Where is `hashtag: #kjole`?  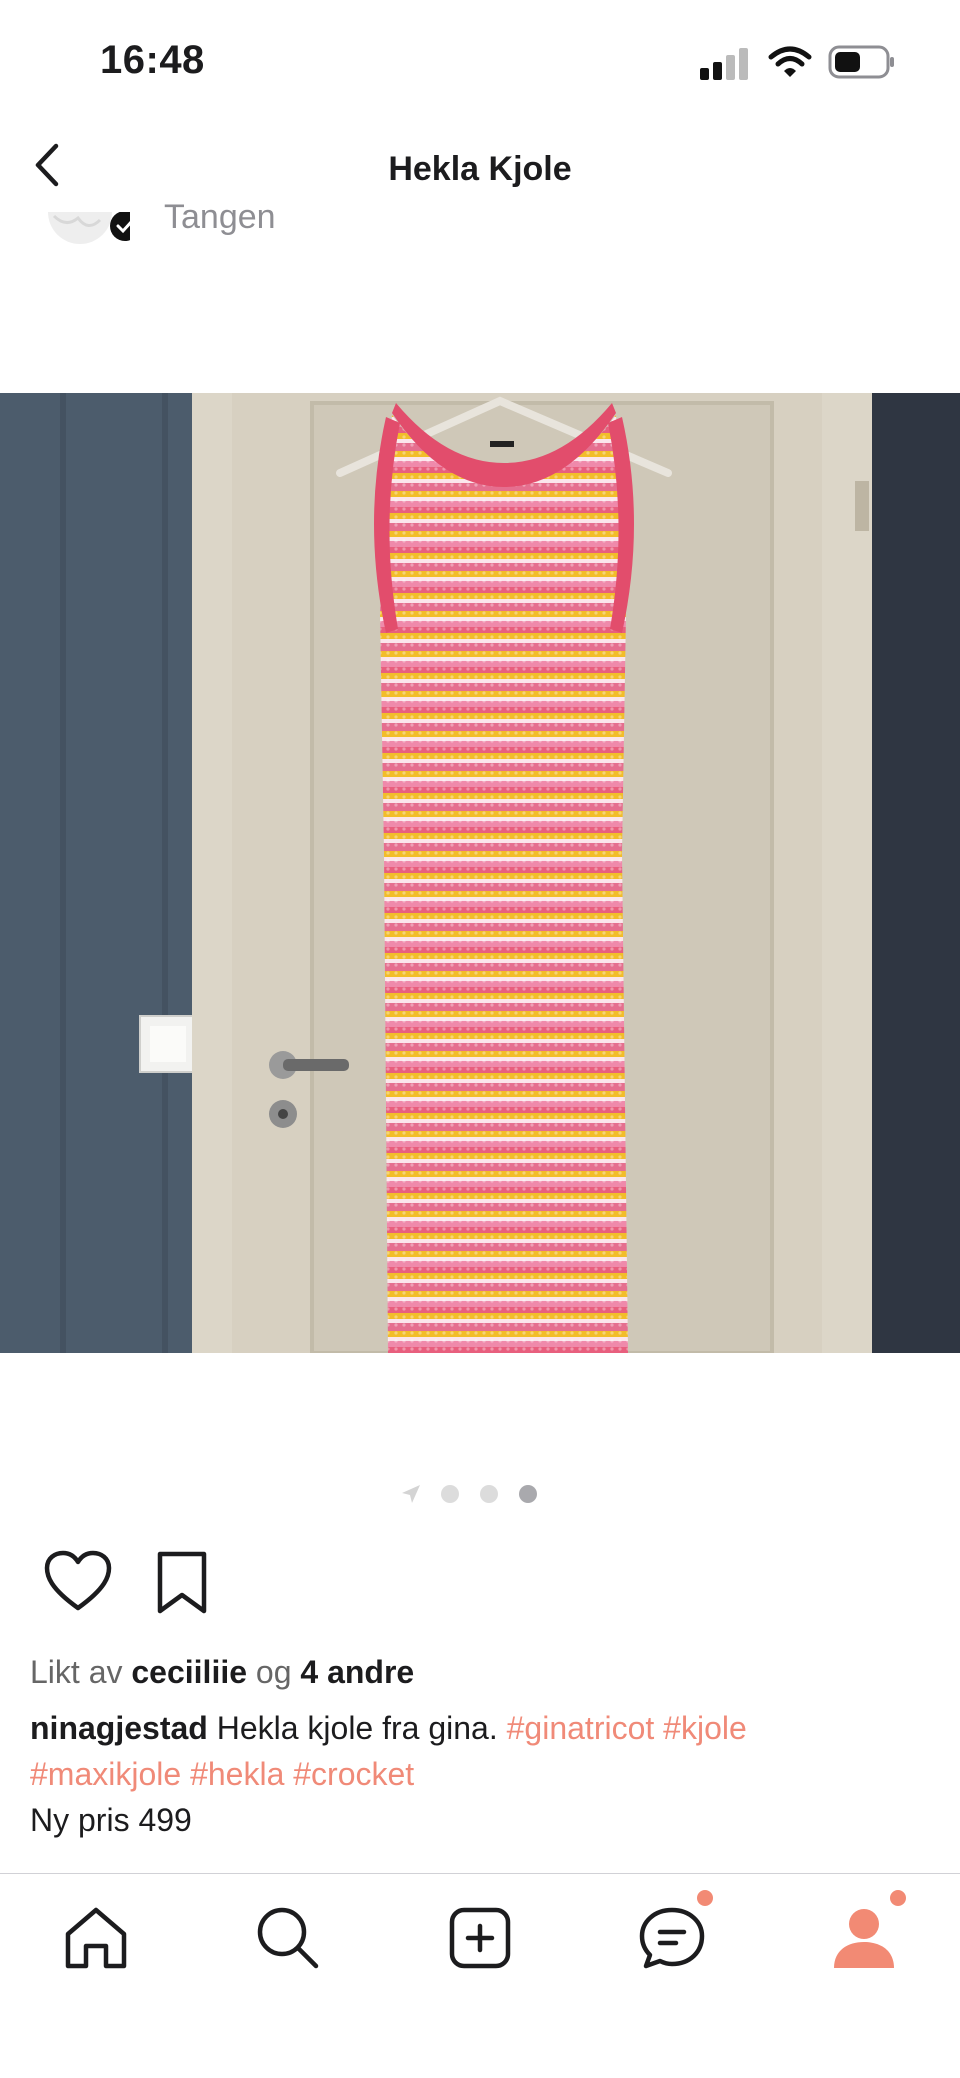 hashtag: #kjole is located at coordinates (705, 1728).